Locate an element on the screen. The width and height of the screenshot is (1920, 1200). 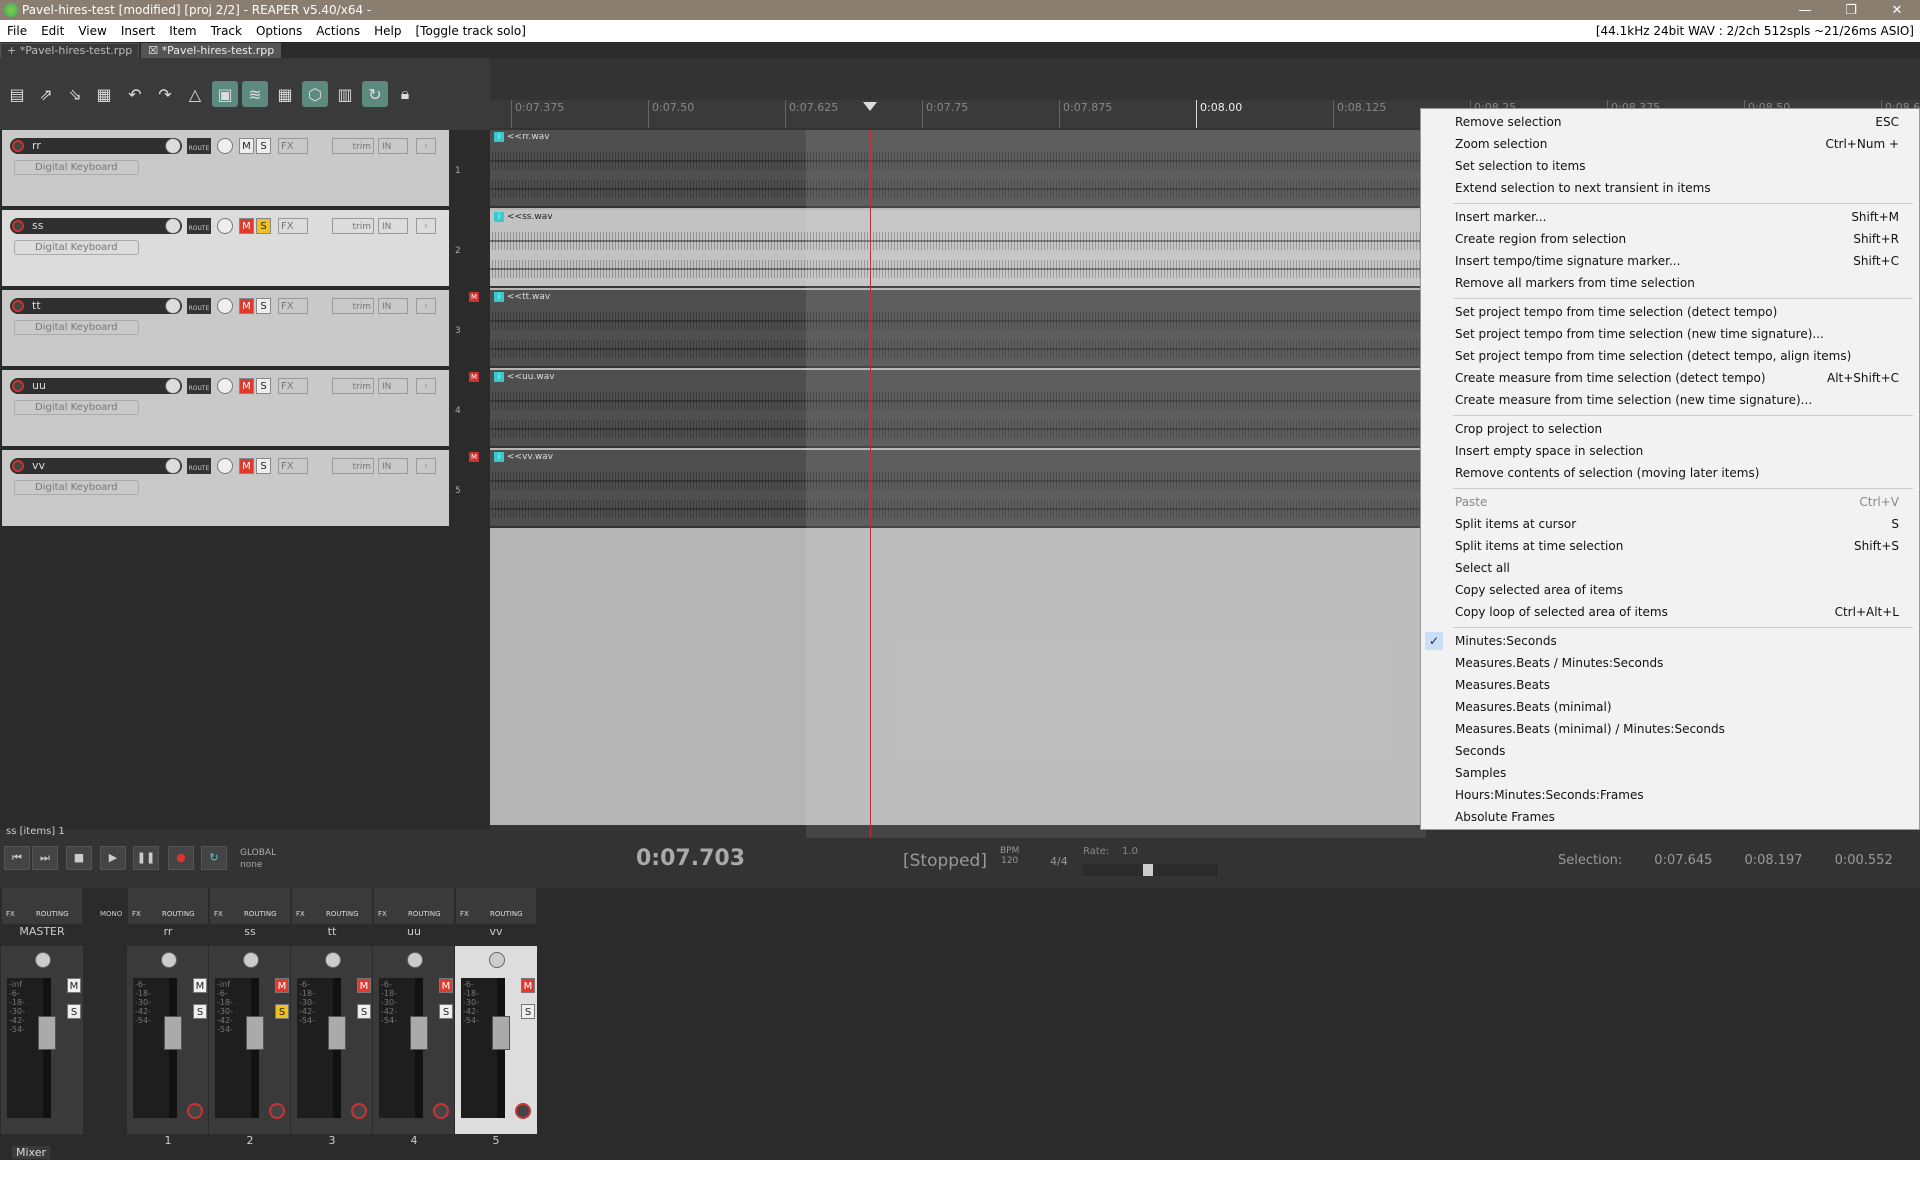
new-project-icon: ▤ is located at coordinates (17, 94).